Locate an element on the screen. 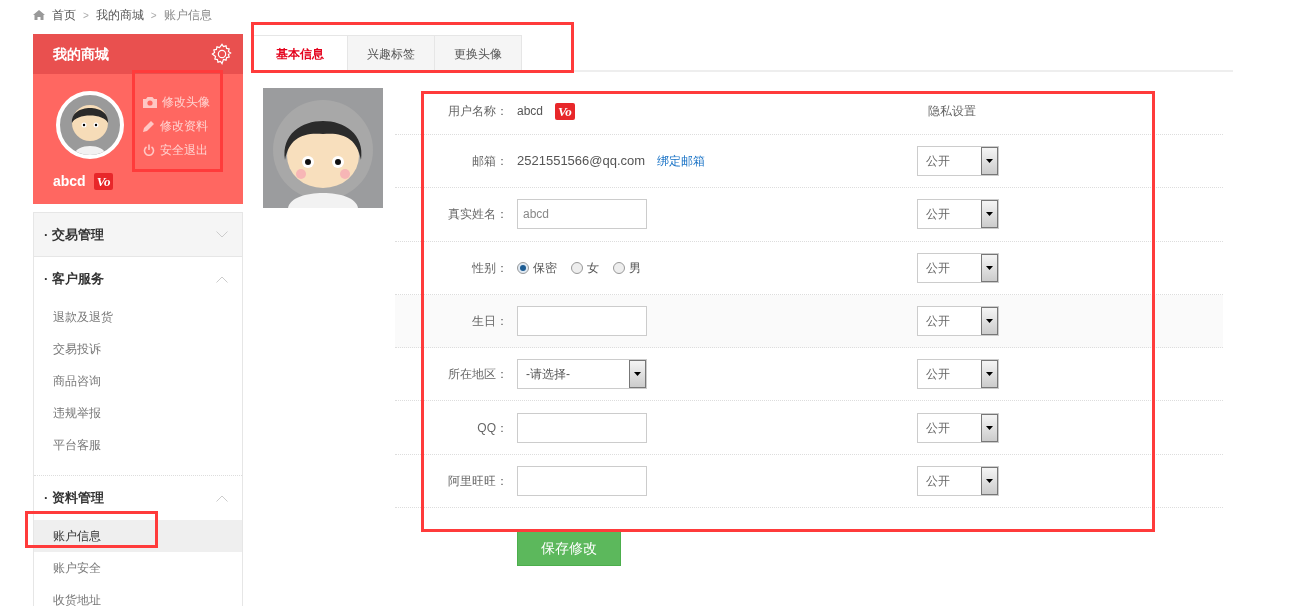 The width and height of the screenshot is (1307, 606). pencil-icon is located at coordinates (149, 126).